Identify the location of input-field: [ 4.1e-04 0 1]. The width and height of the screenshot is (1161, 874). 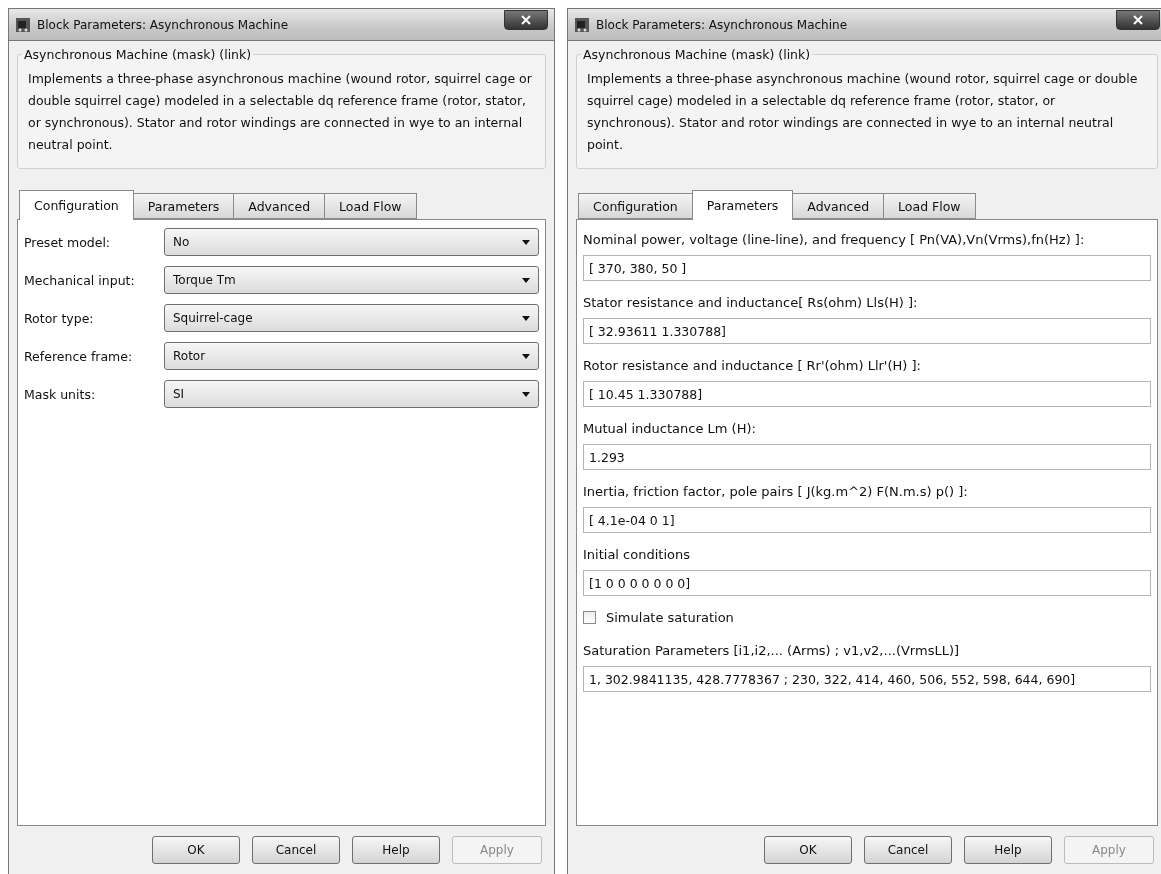
(867, 520).